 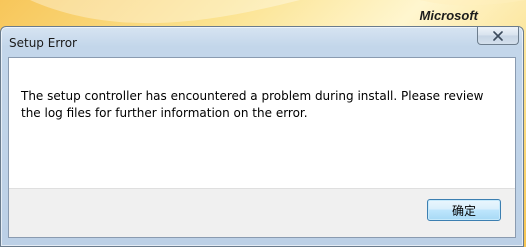 What do you see at coordinates (262, 42) in the screenshot?
I see `title-bar: Setup Error` at bounding box center [262, 42].